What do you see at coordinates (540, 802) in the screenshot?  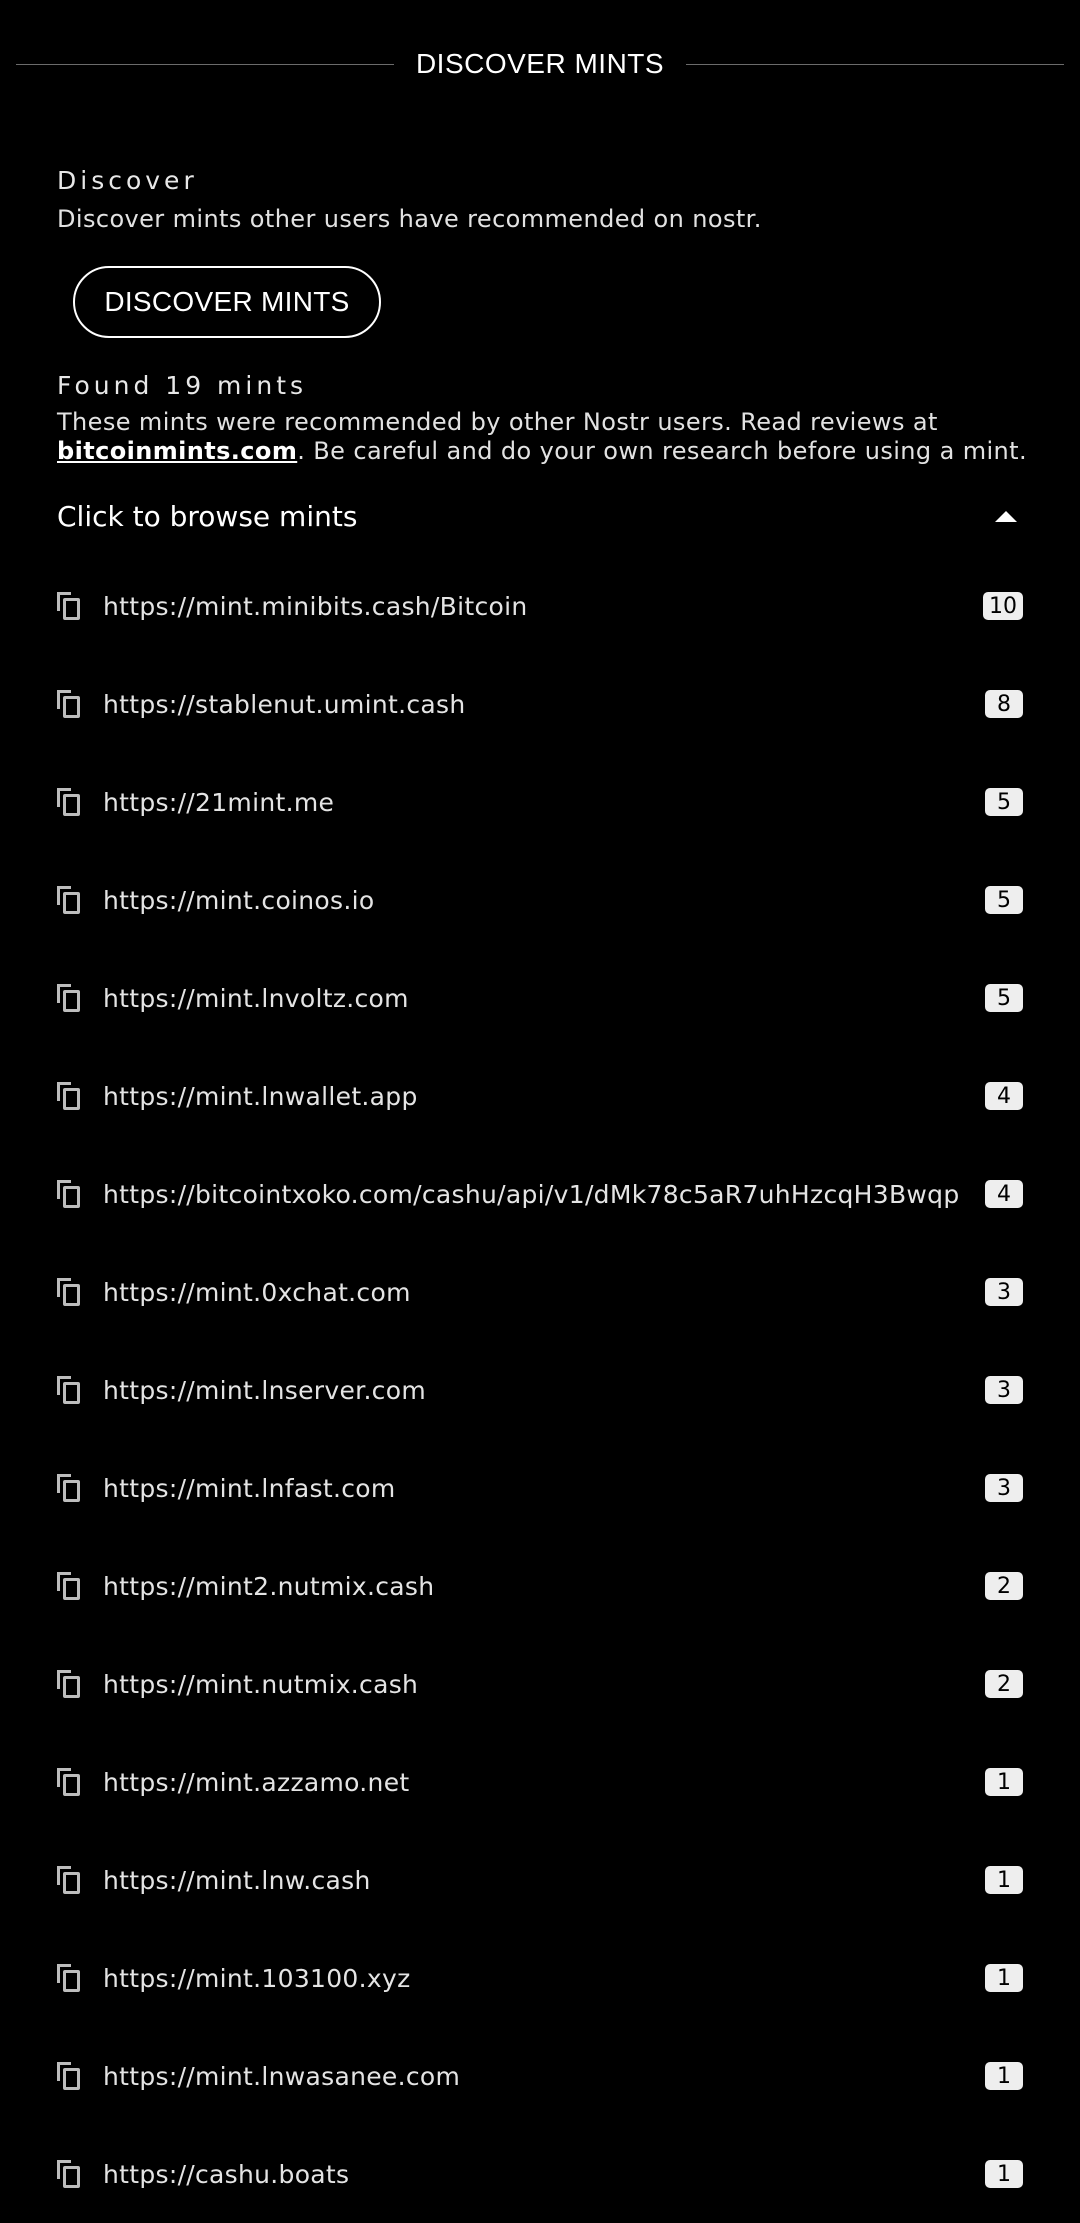 I see `mint-list-item: https://21mint.me 5` at bounding box center [540, 802].